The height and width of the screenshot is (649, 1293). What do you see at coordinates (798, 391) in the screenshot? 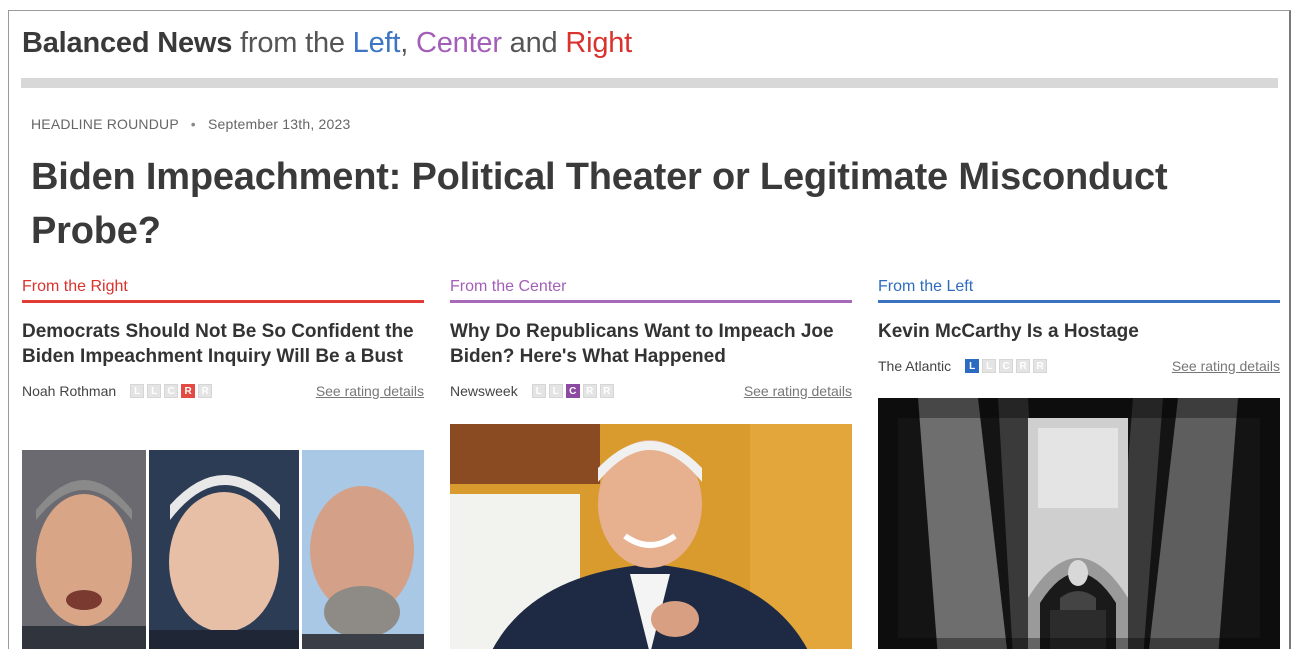
I see `rating-details-link-center: See rating details` at bounding box center [798, 391].